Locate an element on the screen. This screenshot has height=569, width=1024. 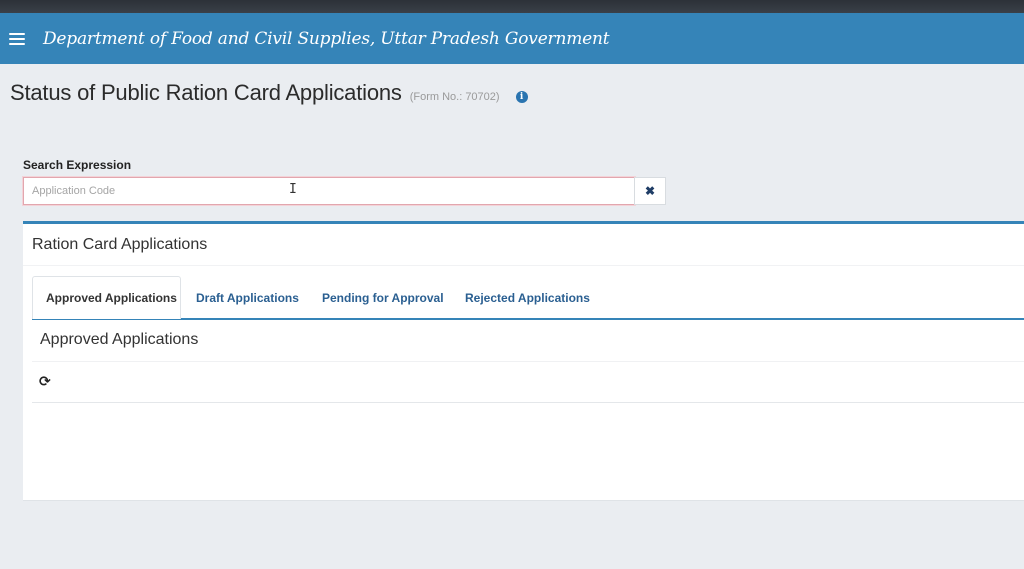
search-label: Search Expression is located at coordinates (77, 165).